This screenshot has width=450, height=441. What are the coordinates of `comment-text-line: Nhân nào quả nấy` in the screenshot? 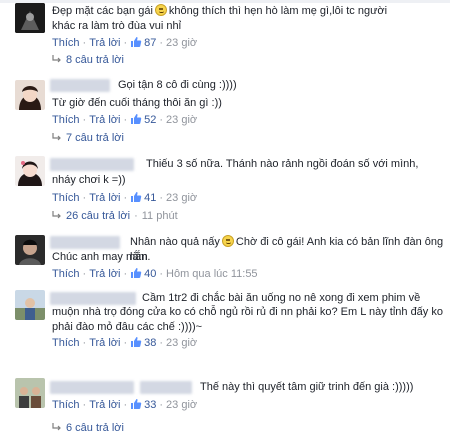 It's located at (175, 242).